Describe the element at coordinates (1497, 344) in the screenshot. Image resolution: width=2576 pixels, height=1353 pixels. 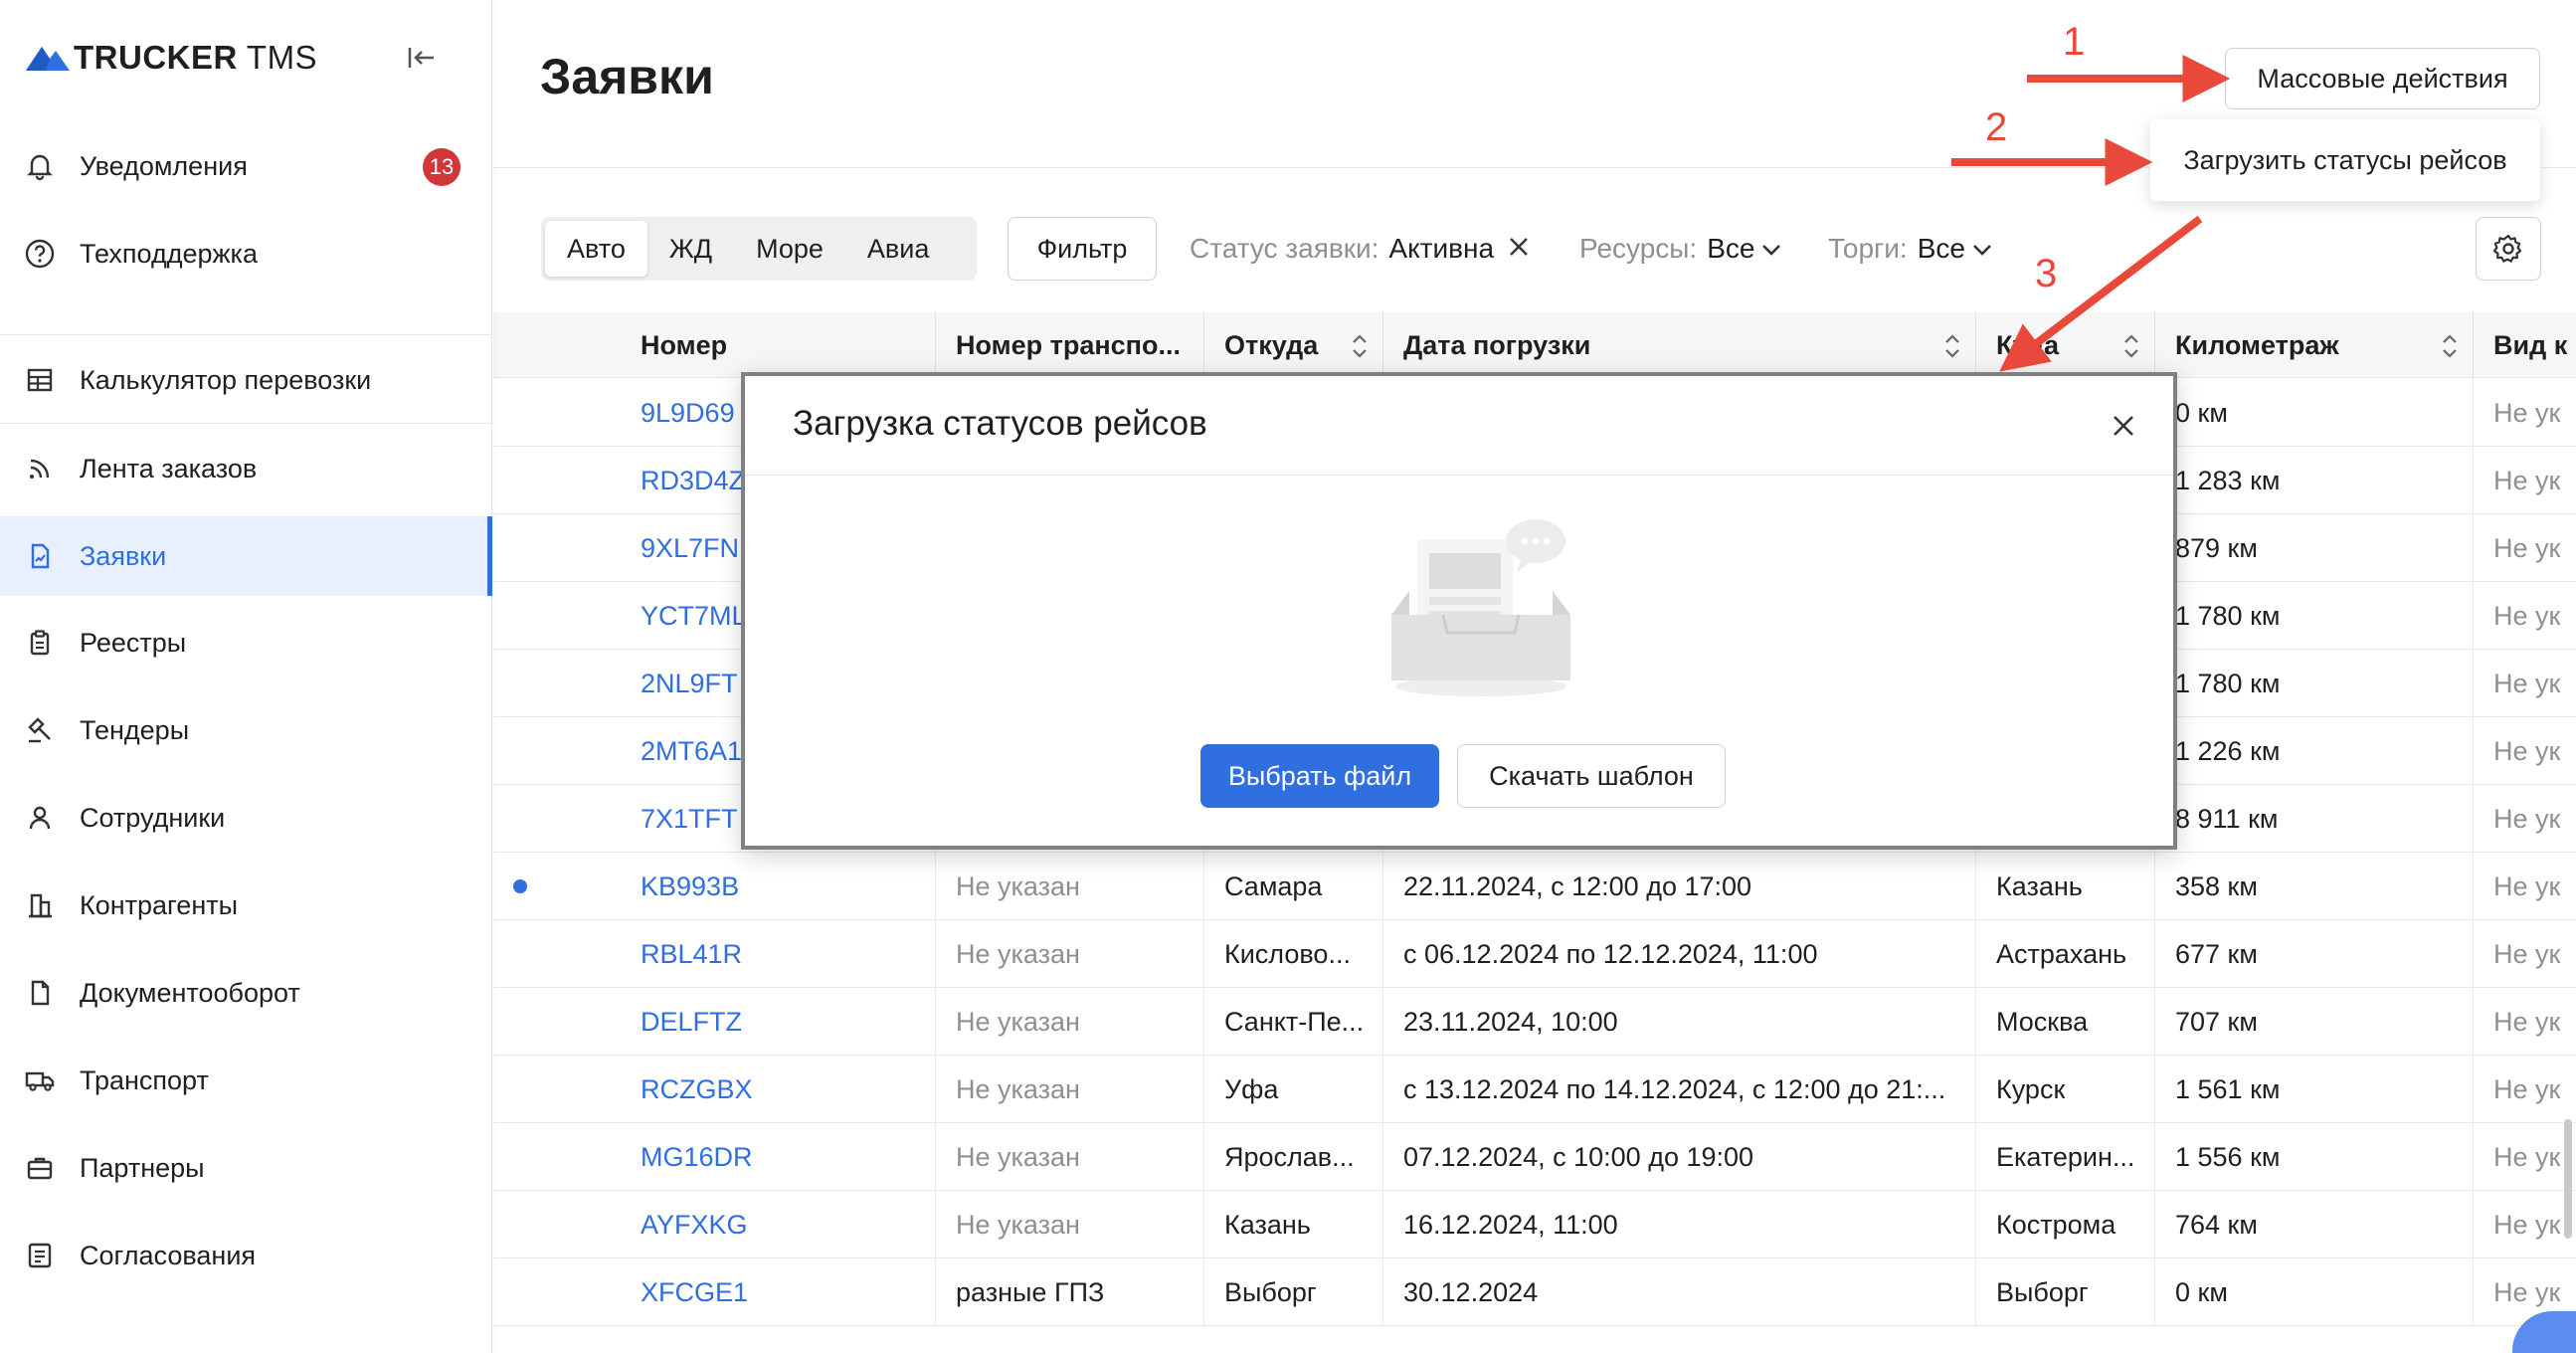
I see `column-header-label: Дата погрузки` at that location.